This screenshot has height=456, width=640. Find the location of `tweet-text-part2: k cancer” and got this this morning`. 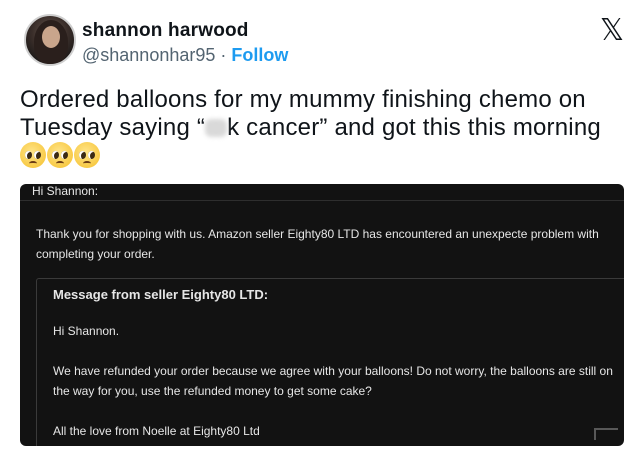

tweet-text-part2: k cancer” and got this this morning is located at coordinates (414, 127).